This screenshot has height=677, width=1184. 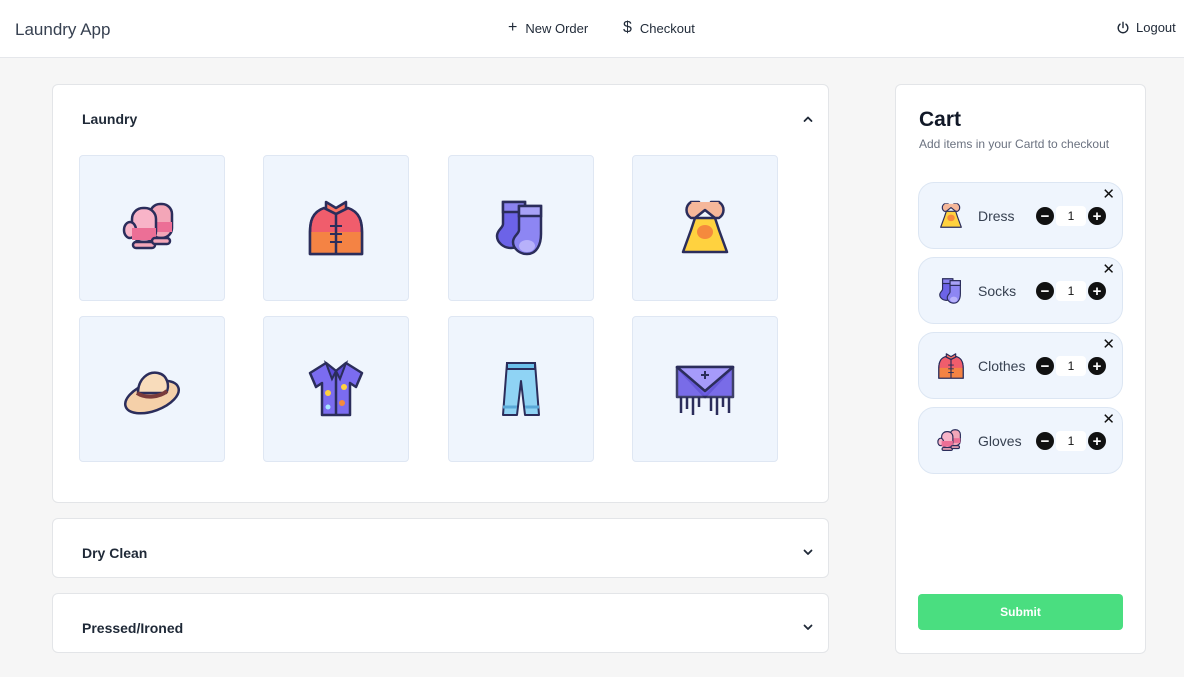 I want to click on cart-item: Clothes − 1 + ✕, so click(x=1020, y=365).